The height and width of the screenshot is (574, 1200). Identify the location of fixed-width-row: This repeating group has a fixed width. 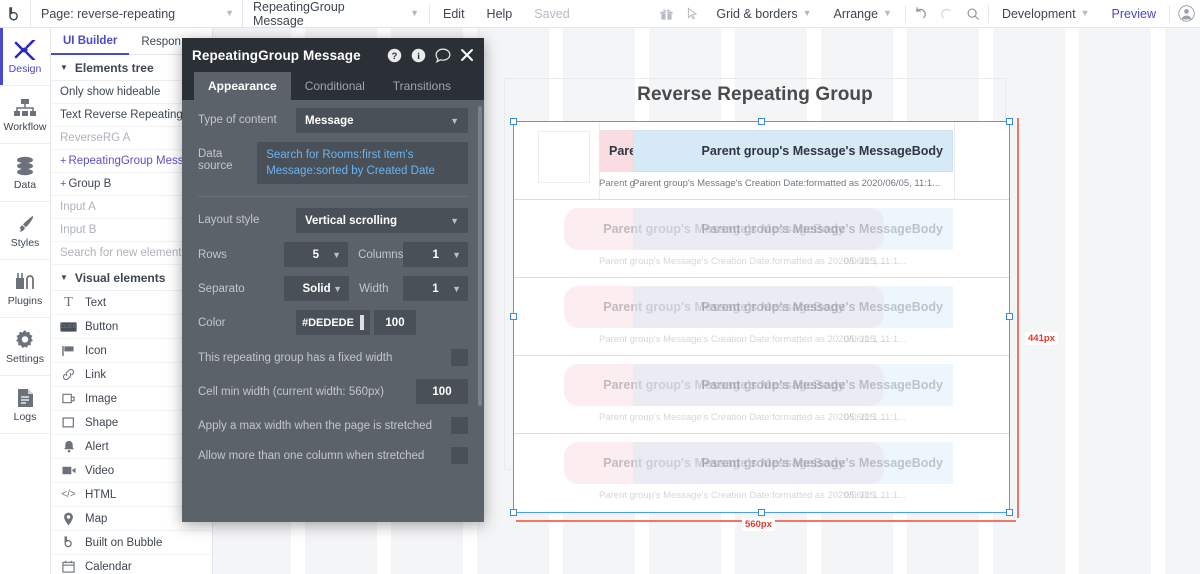
(333, 357).